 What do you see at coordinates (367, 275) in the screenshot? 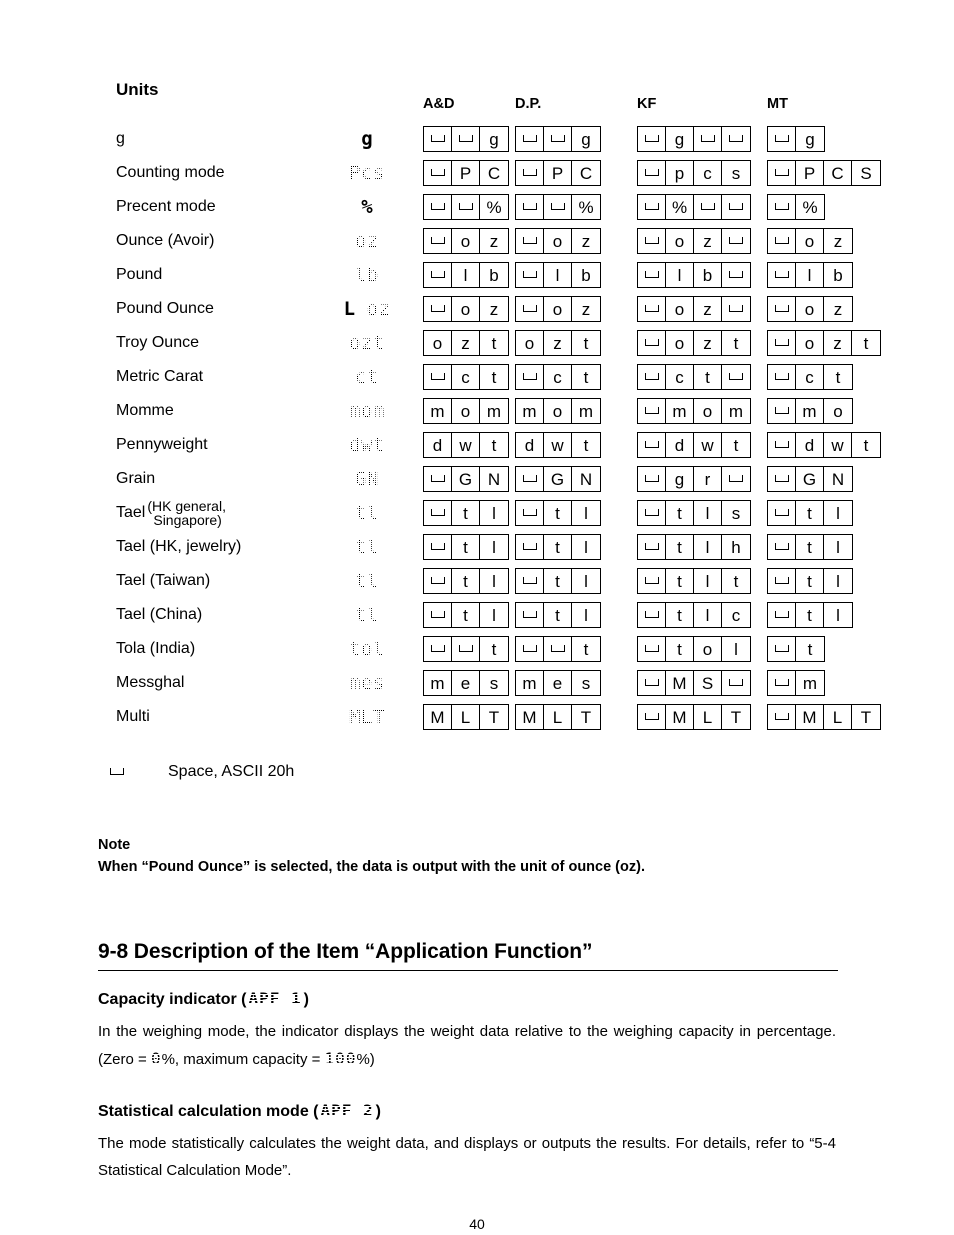
I see `row-display-code: lb` at bounding box center [367, 275].